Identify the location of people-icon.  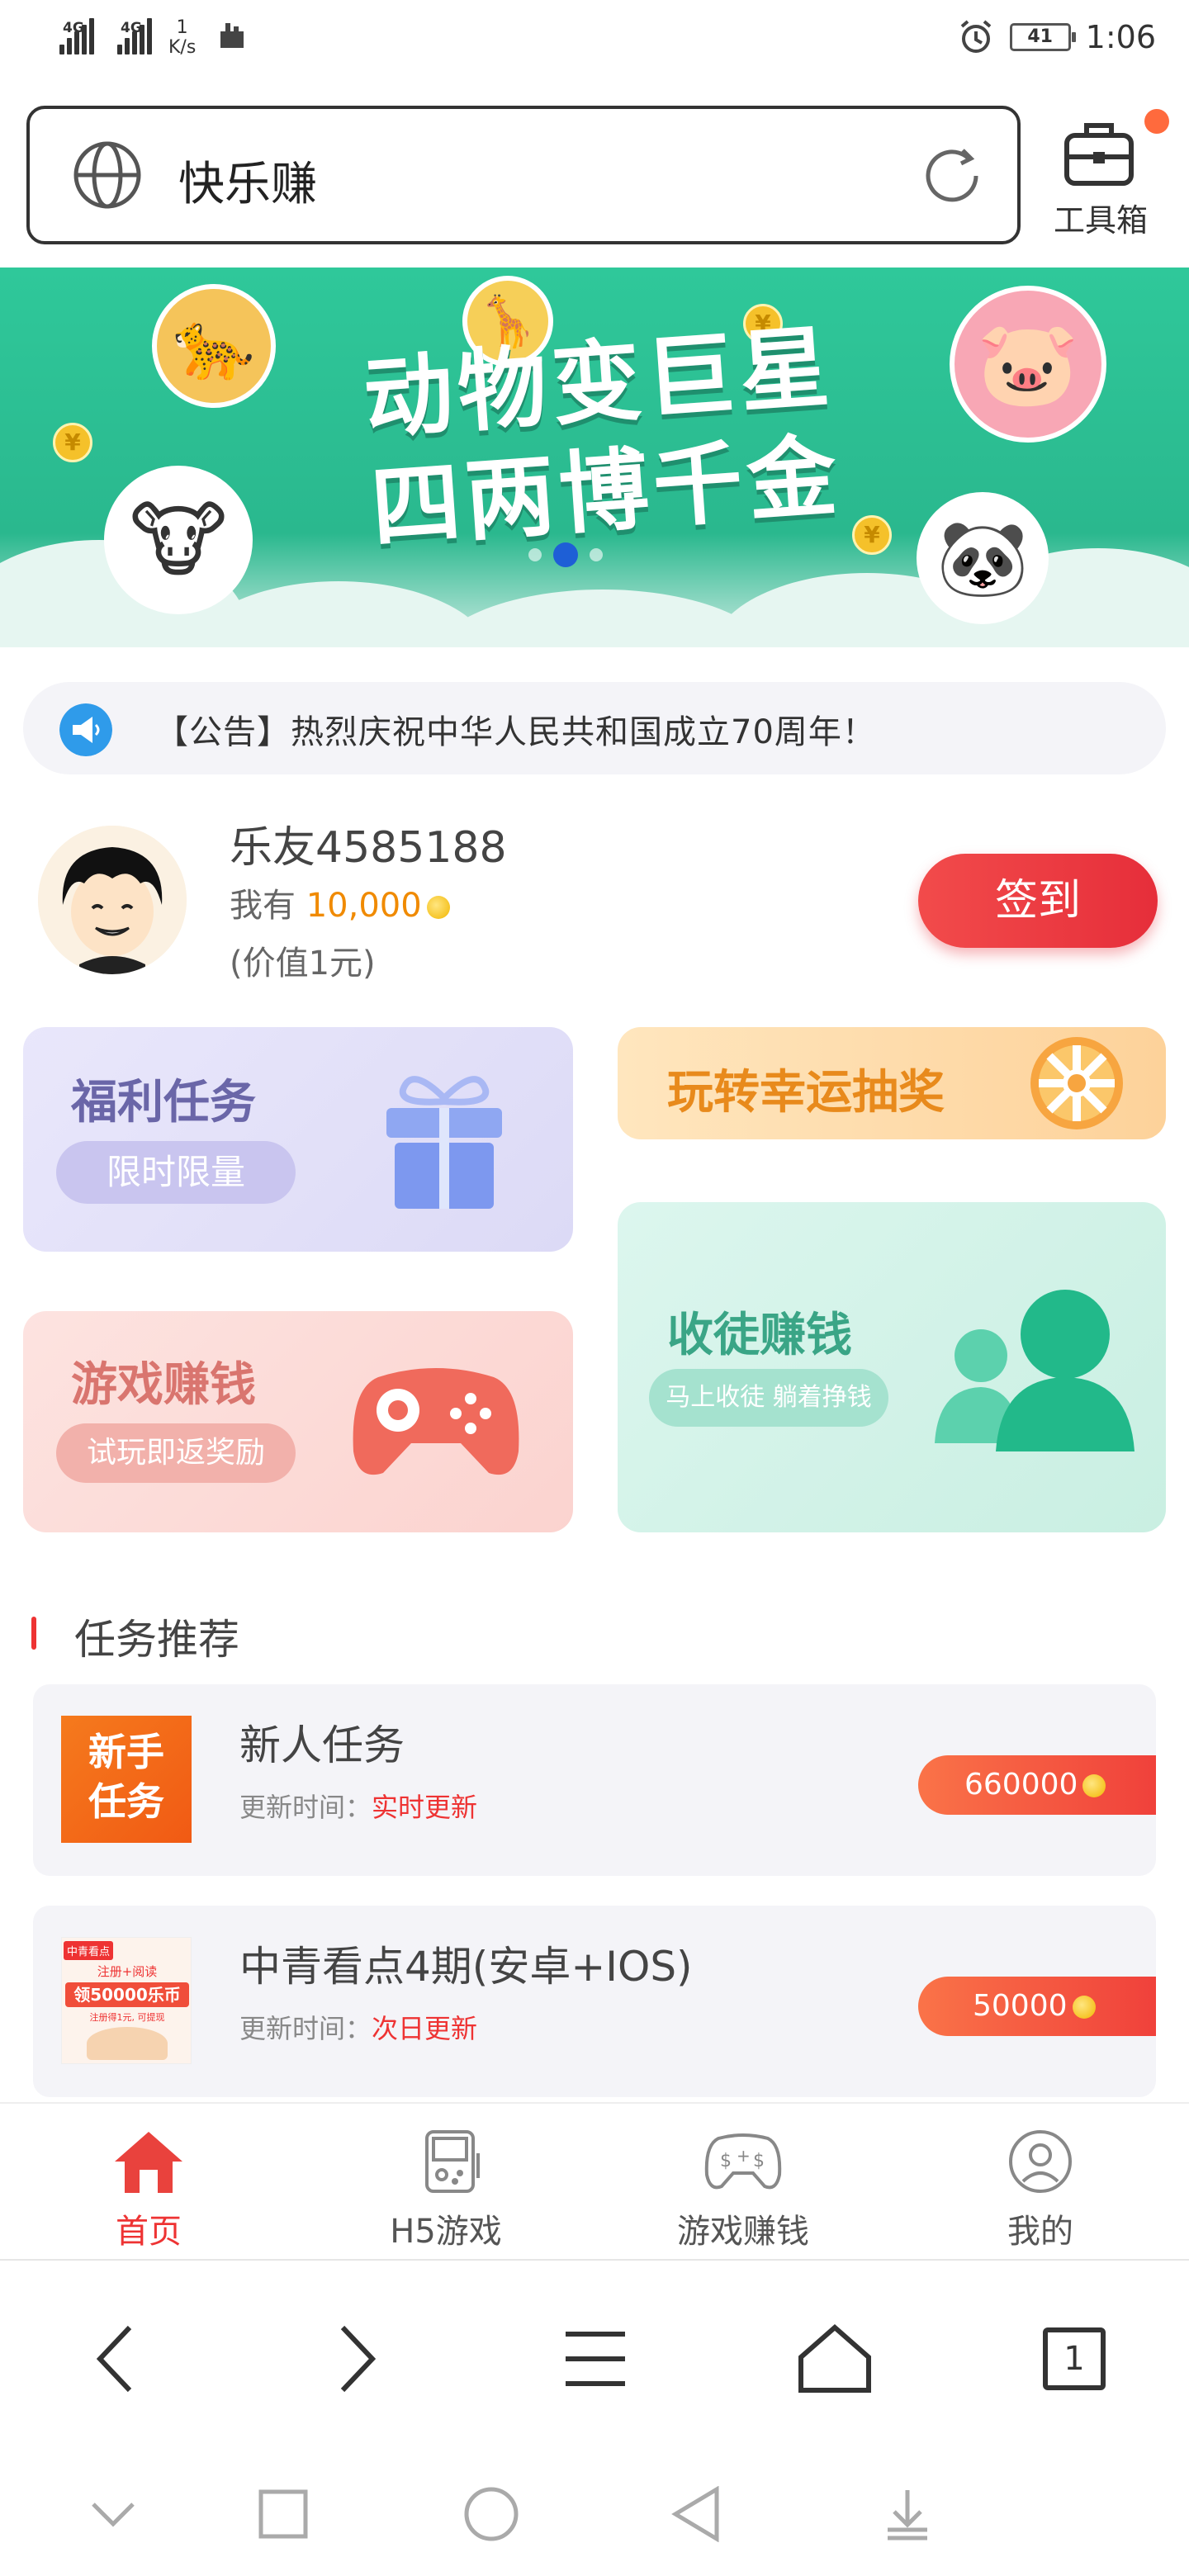
(1035, 1370).